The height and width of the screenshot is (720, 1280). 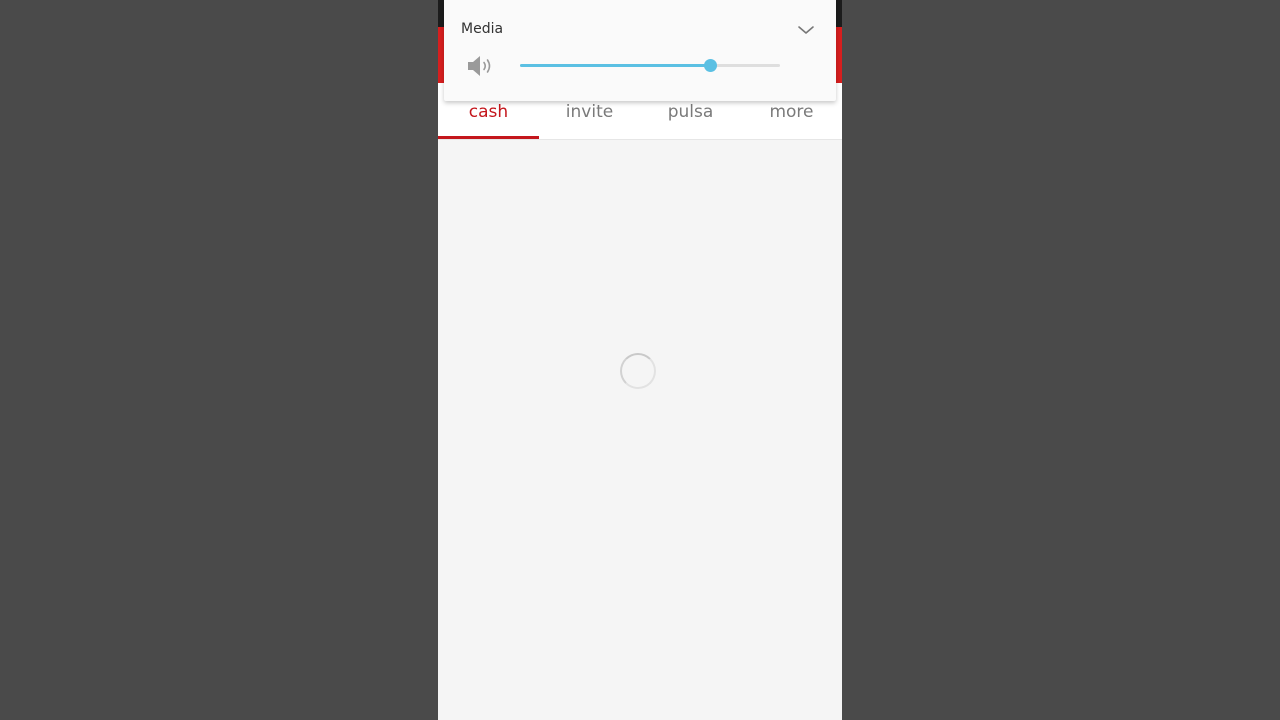 What do you see at coordinates (791, 112) in the screenshot?
I see `tab-label: more` at bounding box center [791, 112].